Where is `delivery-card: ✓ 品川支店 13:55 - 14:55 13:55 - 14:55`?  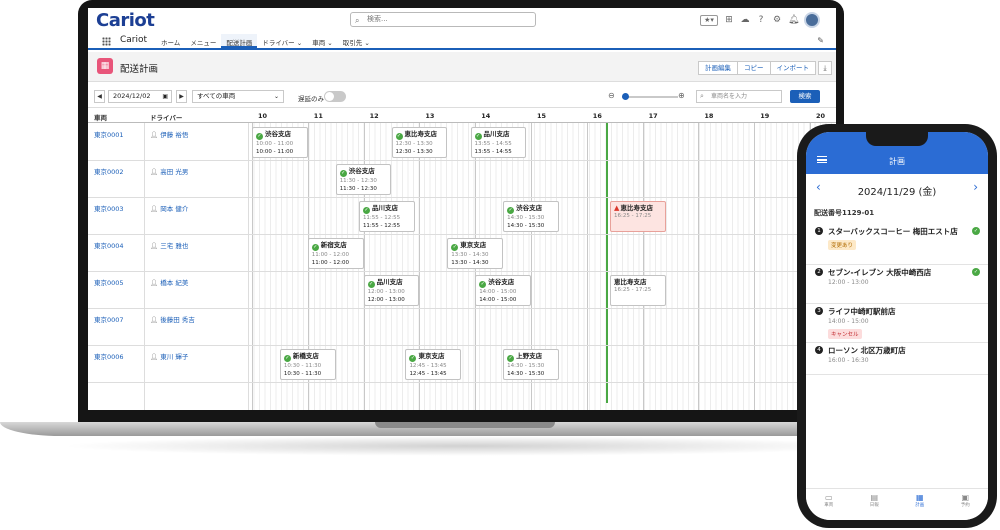 delivery-card: ✓ 品川支店 13:55 - 14:55 13:55 - 14:55 is located at coordinates (498, 142).